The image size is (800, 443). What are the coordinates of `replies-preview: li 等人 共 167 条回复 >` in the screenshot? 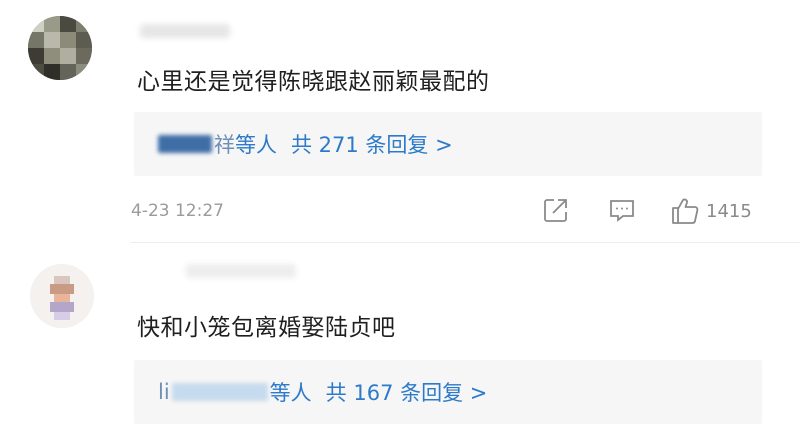 It's located at (448, 392).